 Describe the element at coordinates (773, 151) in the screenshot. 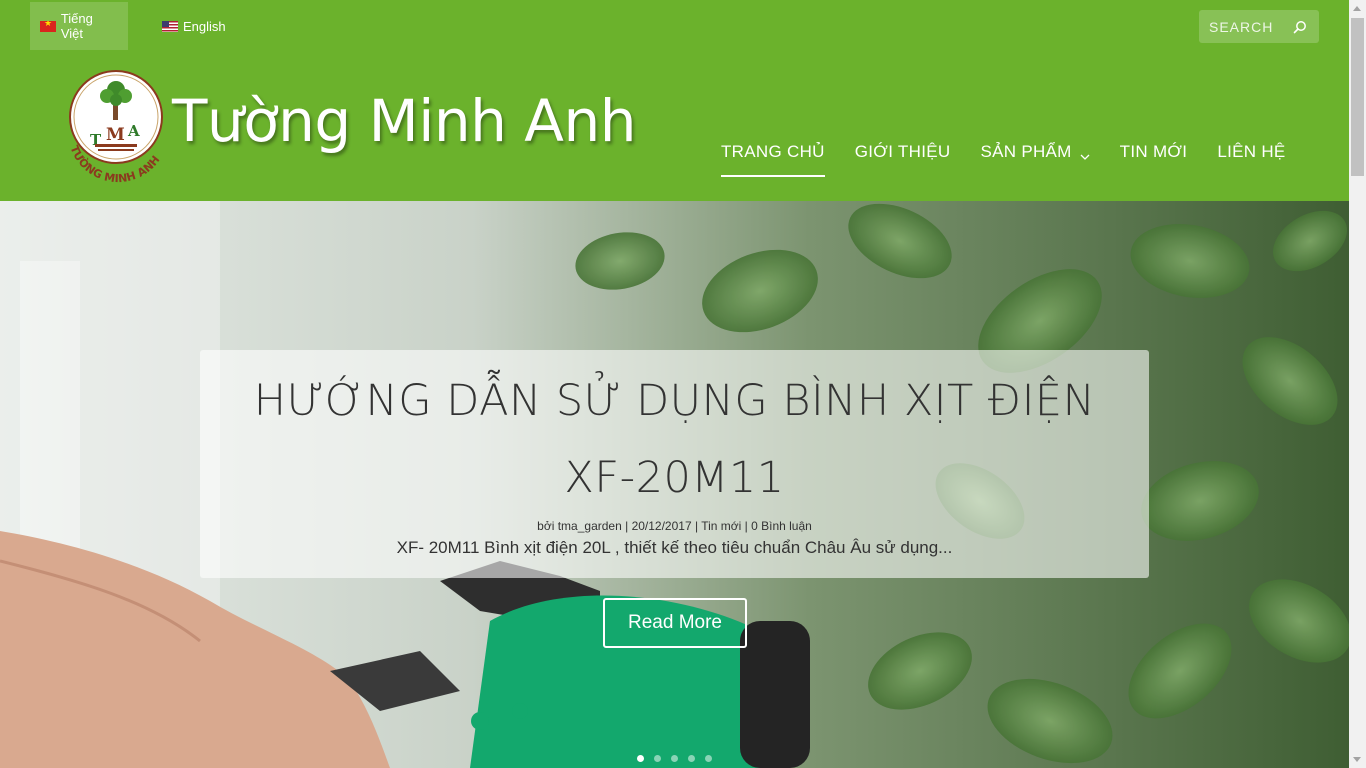

I see `nav-label: TRANG CHỦ` at that location.